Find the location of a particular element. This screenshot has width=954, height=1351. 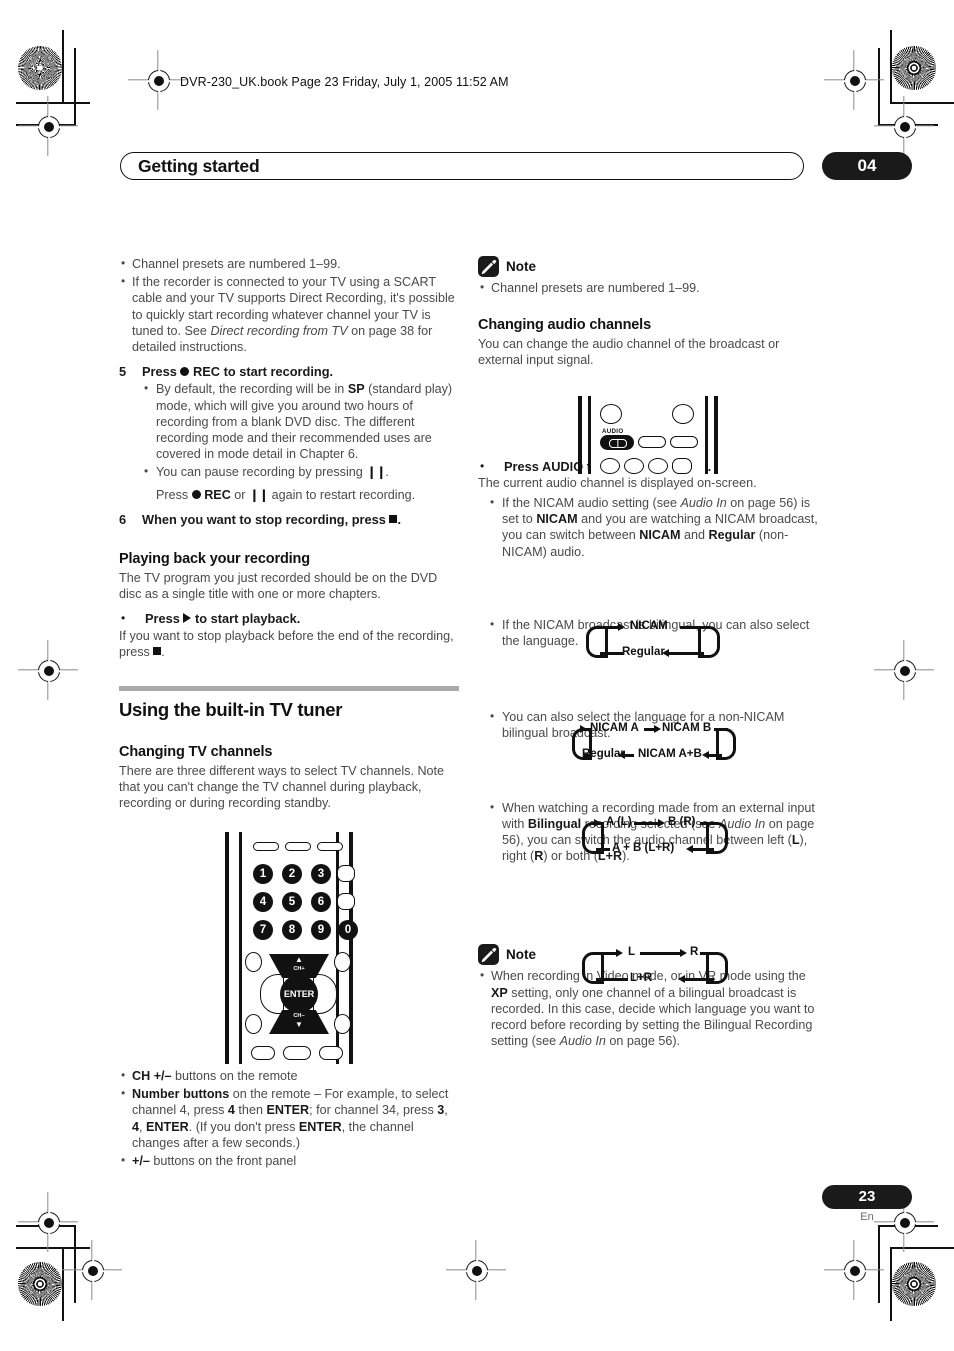

chapter-header-bar: Getting started 04 is located at coordinates (516, 166).